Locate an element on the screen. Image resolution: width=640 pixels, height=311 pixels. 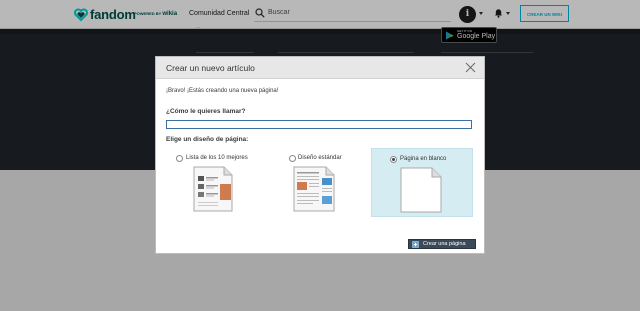
create-page-button: Crear una página is located at coordinates (442, 244).